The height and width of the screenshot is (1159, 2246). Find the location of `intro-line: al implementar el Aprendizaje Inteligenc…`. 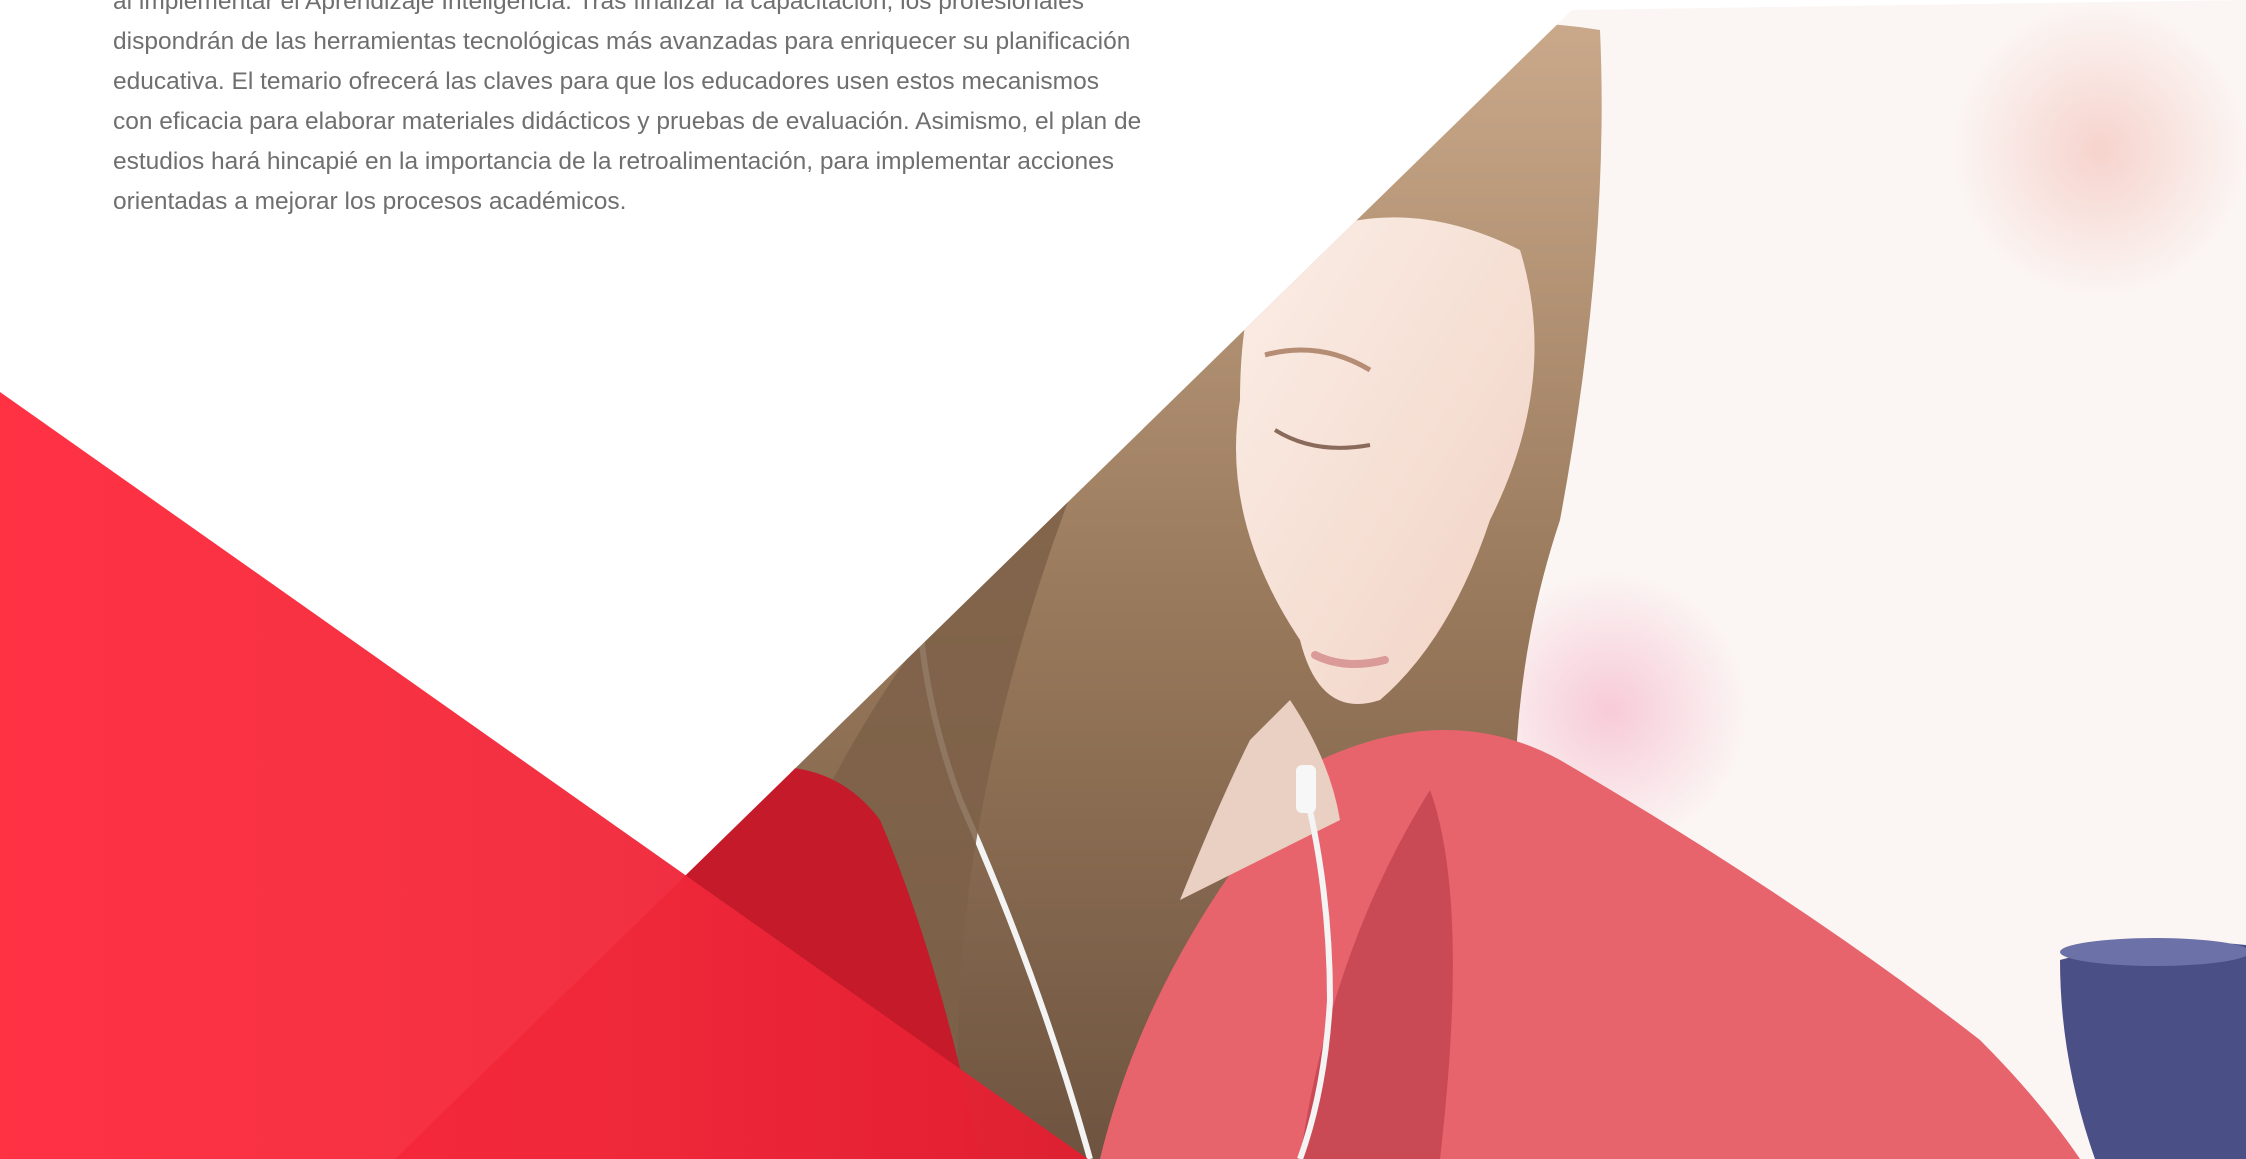

intro-line: al implementar el Aprendizaje Inteligenc… is located at coordinates (598, 7).